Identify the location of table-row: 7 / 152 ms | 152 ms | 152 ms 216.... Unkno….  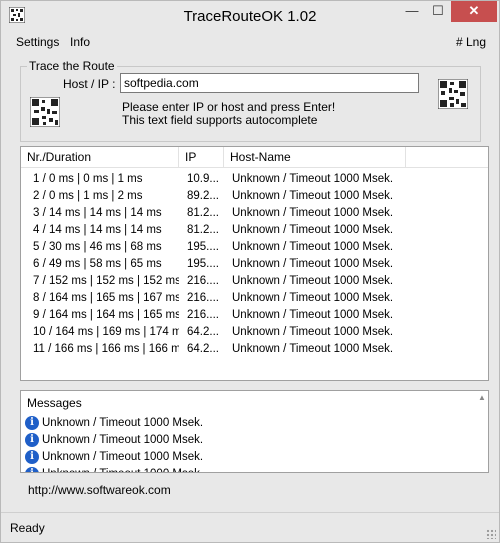
(254, 281).